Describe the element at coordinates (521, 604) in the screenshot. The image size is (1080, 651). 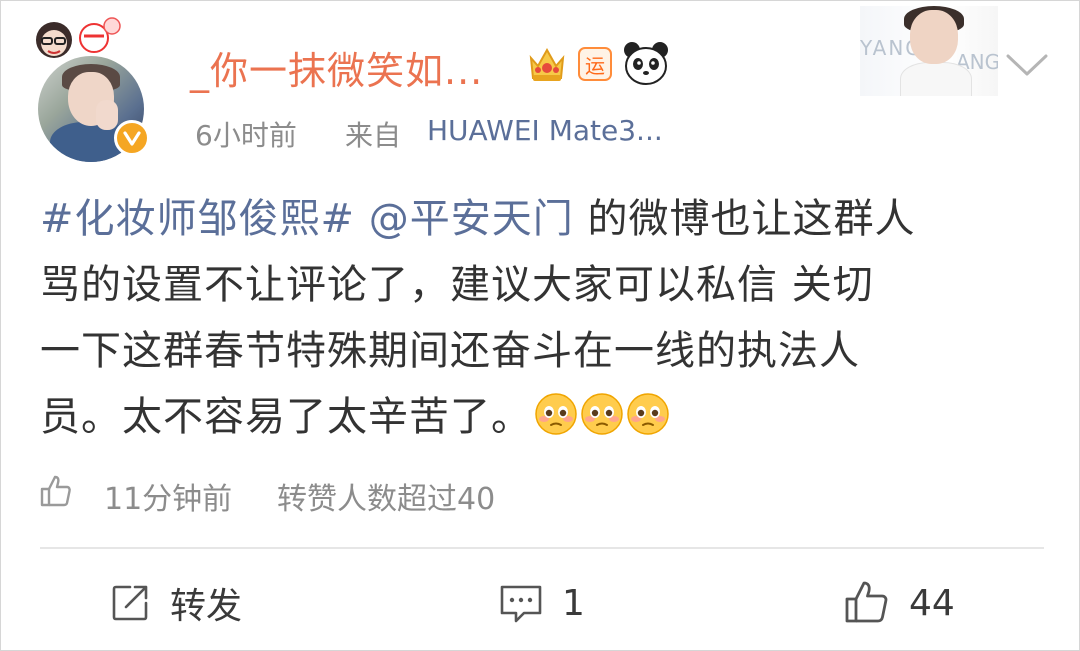
I see `comment-icon` at that location.